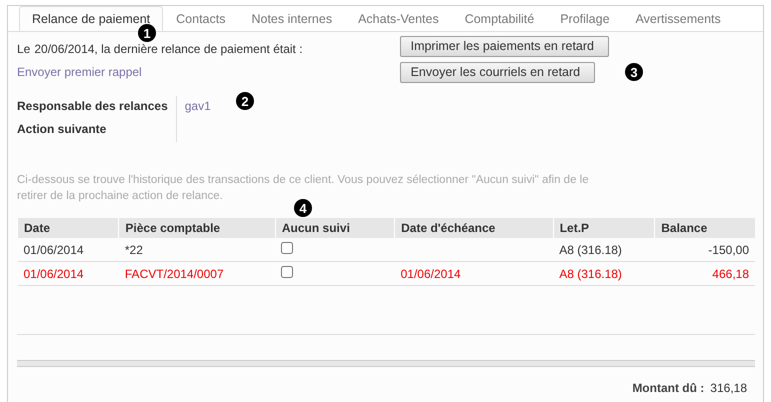 The image size is (771, 402). I want to click on column-header: Date, so click(68, 228).